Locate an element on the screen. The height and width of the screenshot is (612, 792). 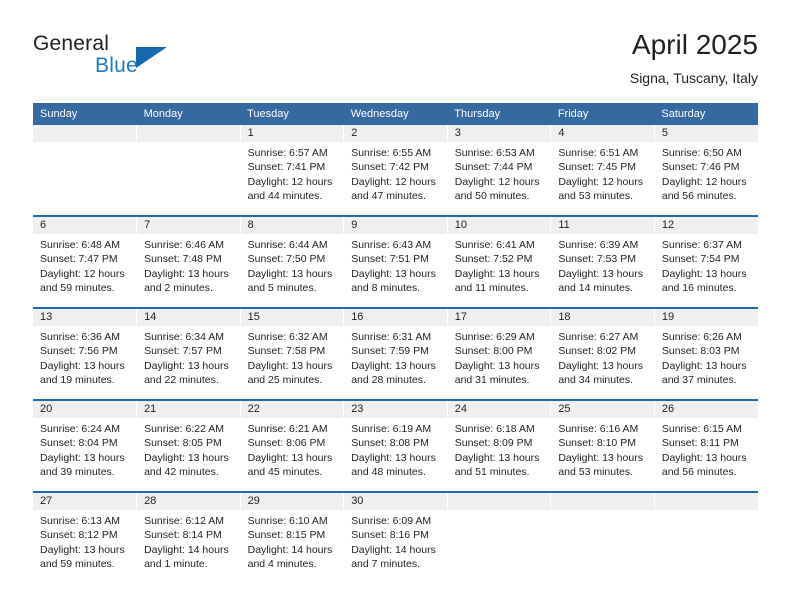
sunrise-text: Sunrise: 6:24 AM is located at coordinates (80, 429).